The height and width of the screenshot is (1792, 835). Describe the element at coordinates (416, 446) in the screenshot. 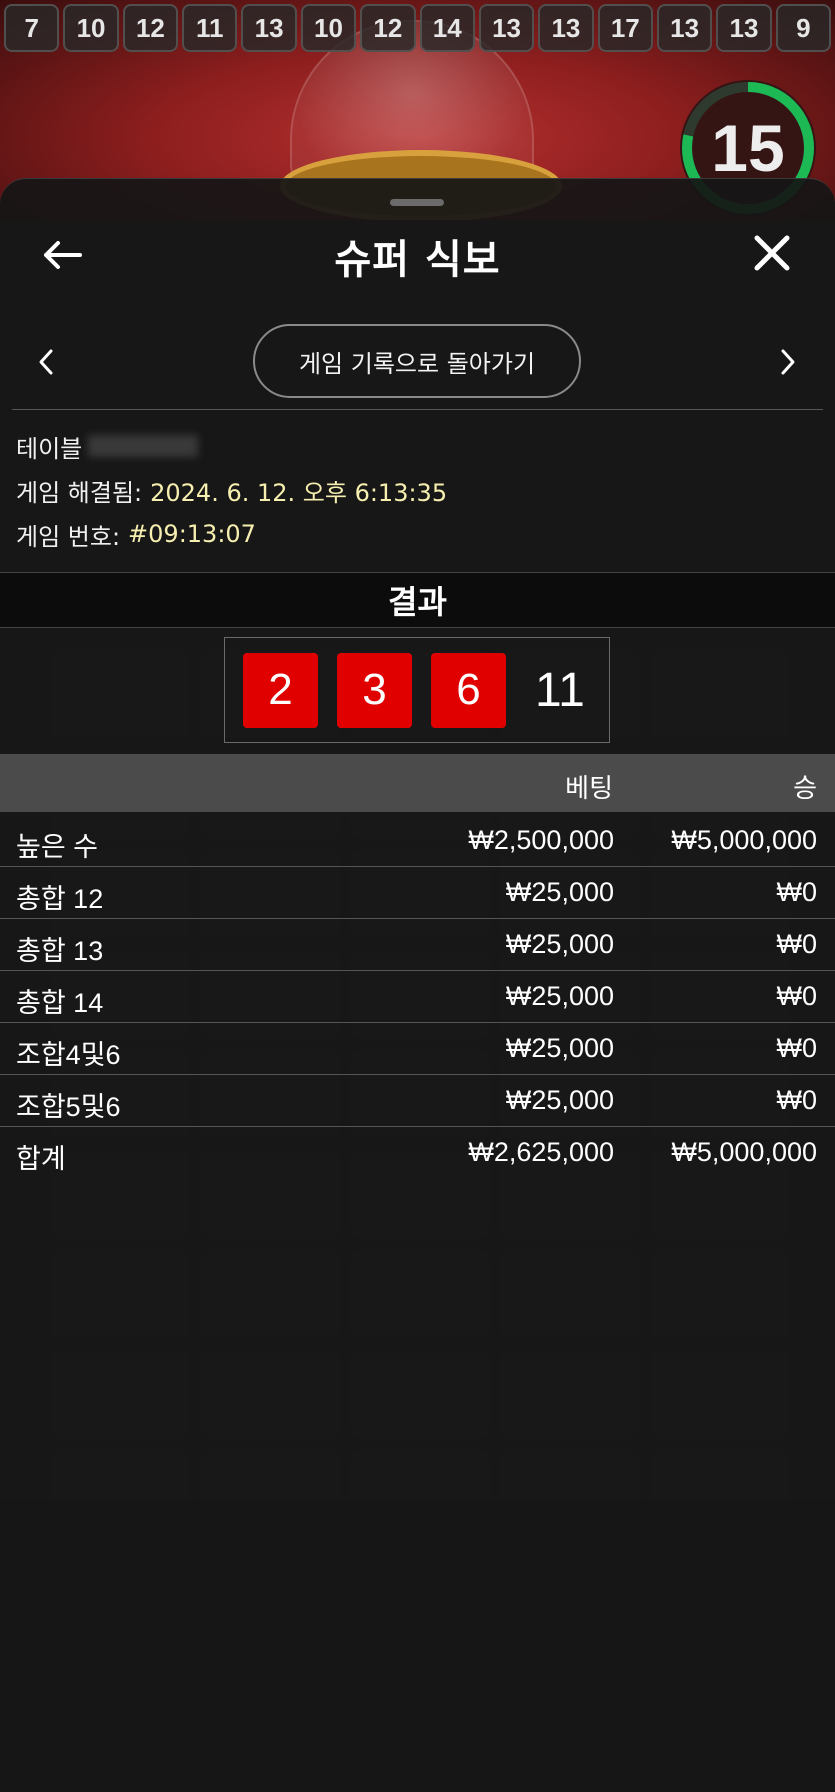

I see `table-info: 테이블` at that location.